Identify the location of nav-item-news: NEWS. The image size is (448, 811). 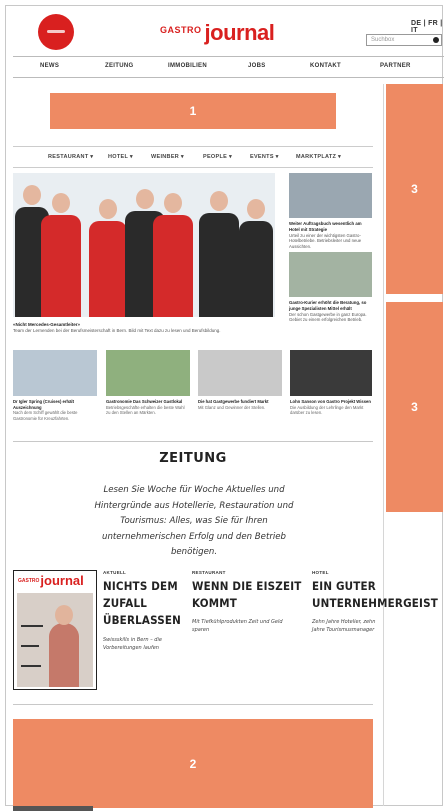
(49, 66).